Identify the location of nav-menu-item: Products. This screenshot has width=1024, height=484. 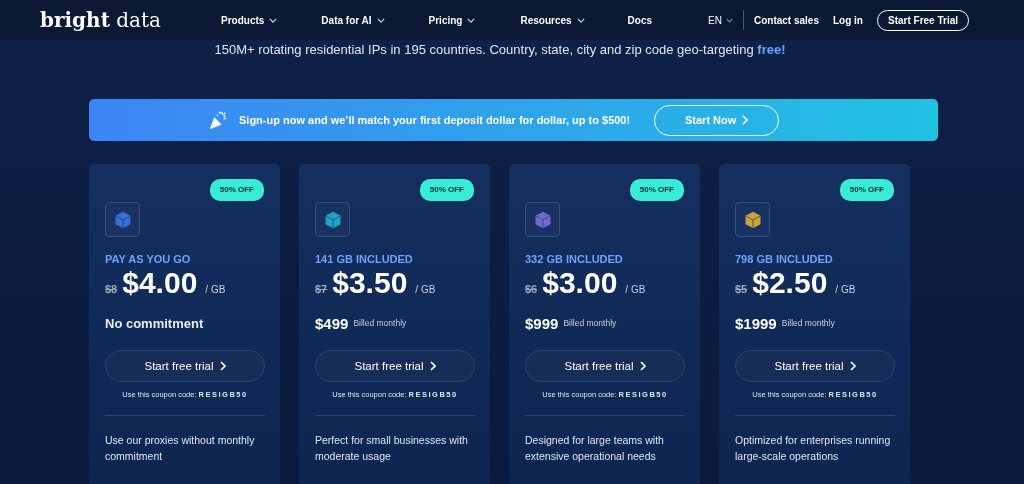
(249, 20).